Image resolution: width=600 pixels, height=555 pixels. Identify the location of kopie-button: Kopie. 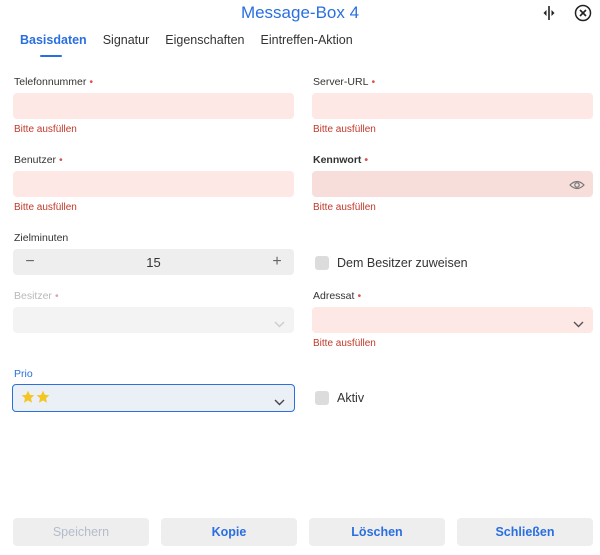
(229, 532).